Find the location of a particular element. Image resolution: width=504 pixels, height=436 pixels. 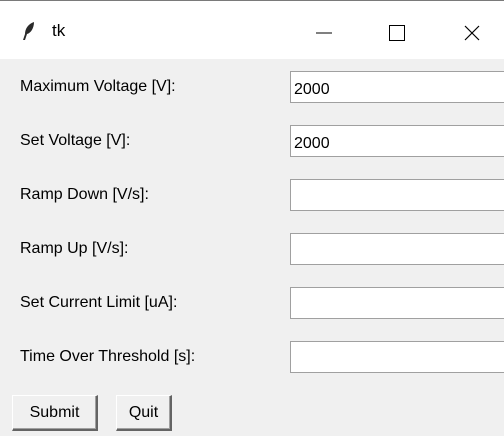

form-row-max-voltage: Maximum Voltage [V]: is located at coordinates (252, 89).